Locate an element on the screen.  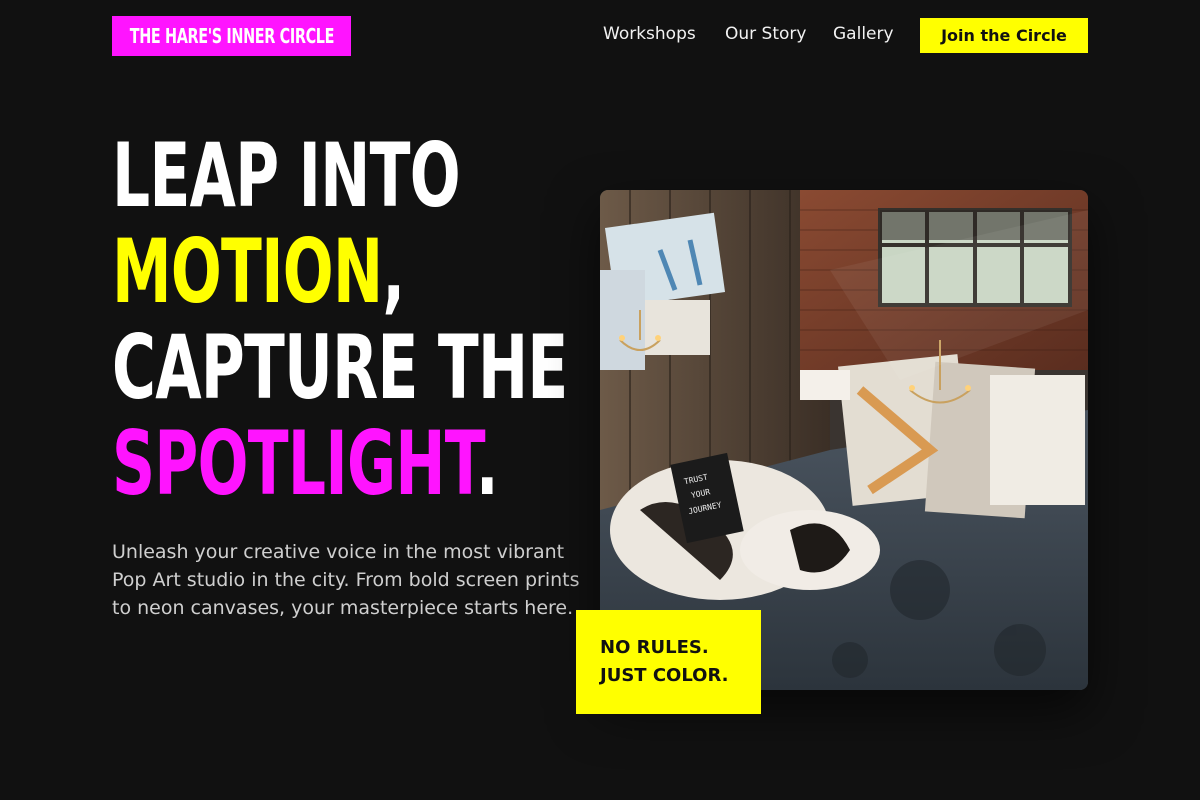
nav-link-our-story: Our Story is located at coordinates (765, 34).